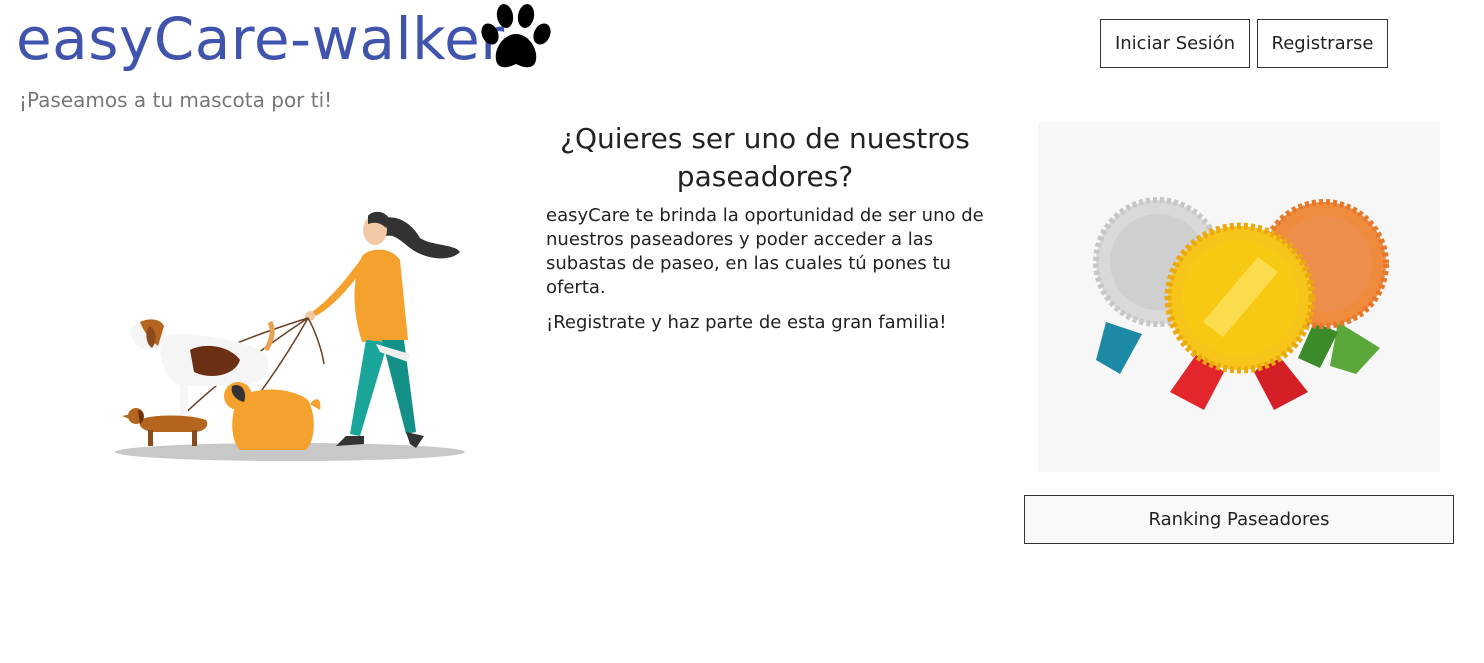 The image size is (1484, 663). What do you see at coordinates (290, 336) in the screenshot?
I see `dog-walker-illustration` at bounding box center [290, 336].